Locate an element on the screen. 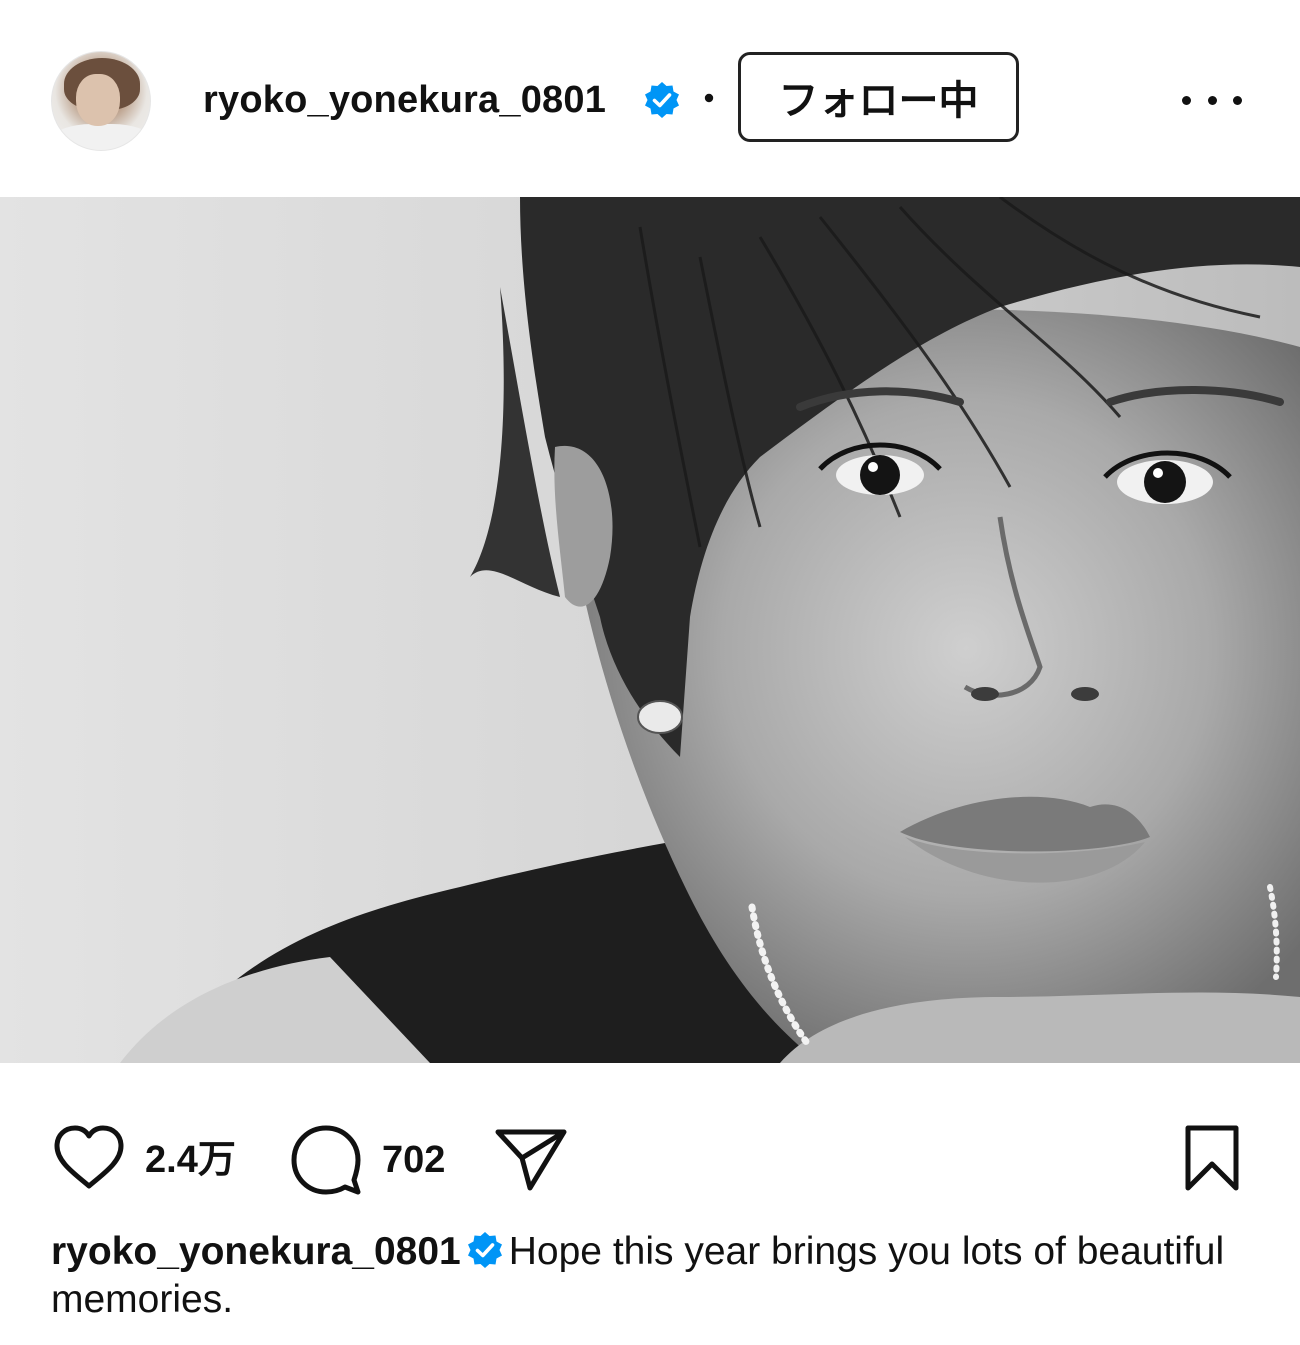 Image resolution: width=1300 pixels, height=1345 pixels. post-header: ryoko_yonekura_0801 フォロー中 is located at coordinates (650, 98).